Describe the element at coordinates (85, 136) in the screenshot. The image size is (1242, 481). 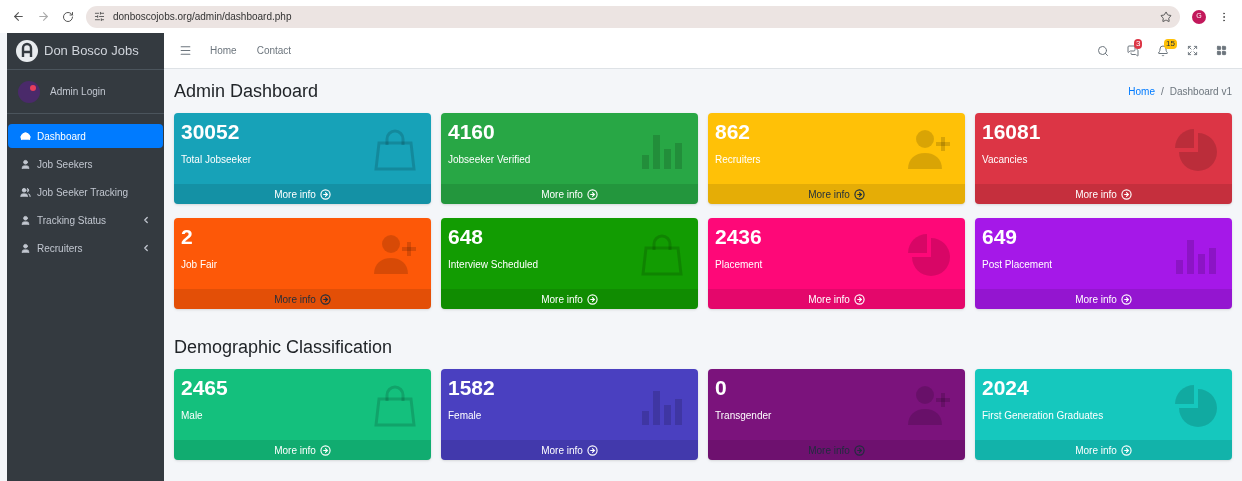
I see `sidebar-item: Dashboard` at that location.